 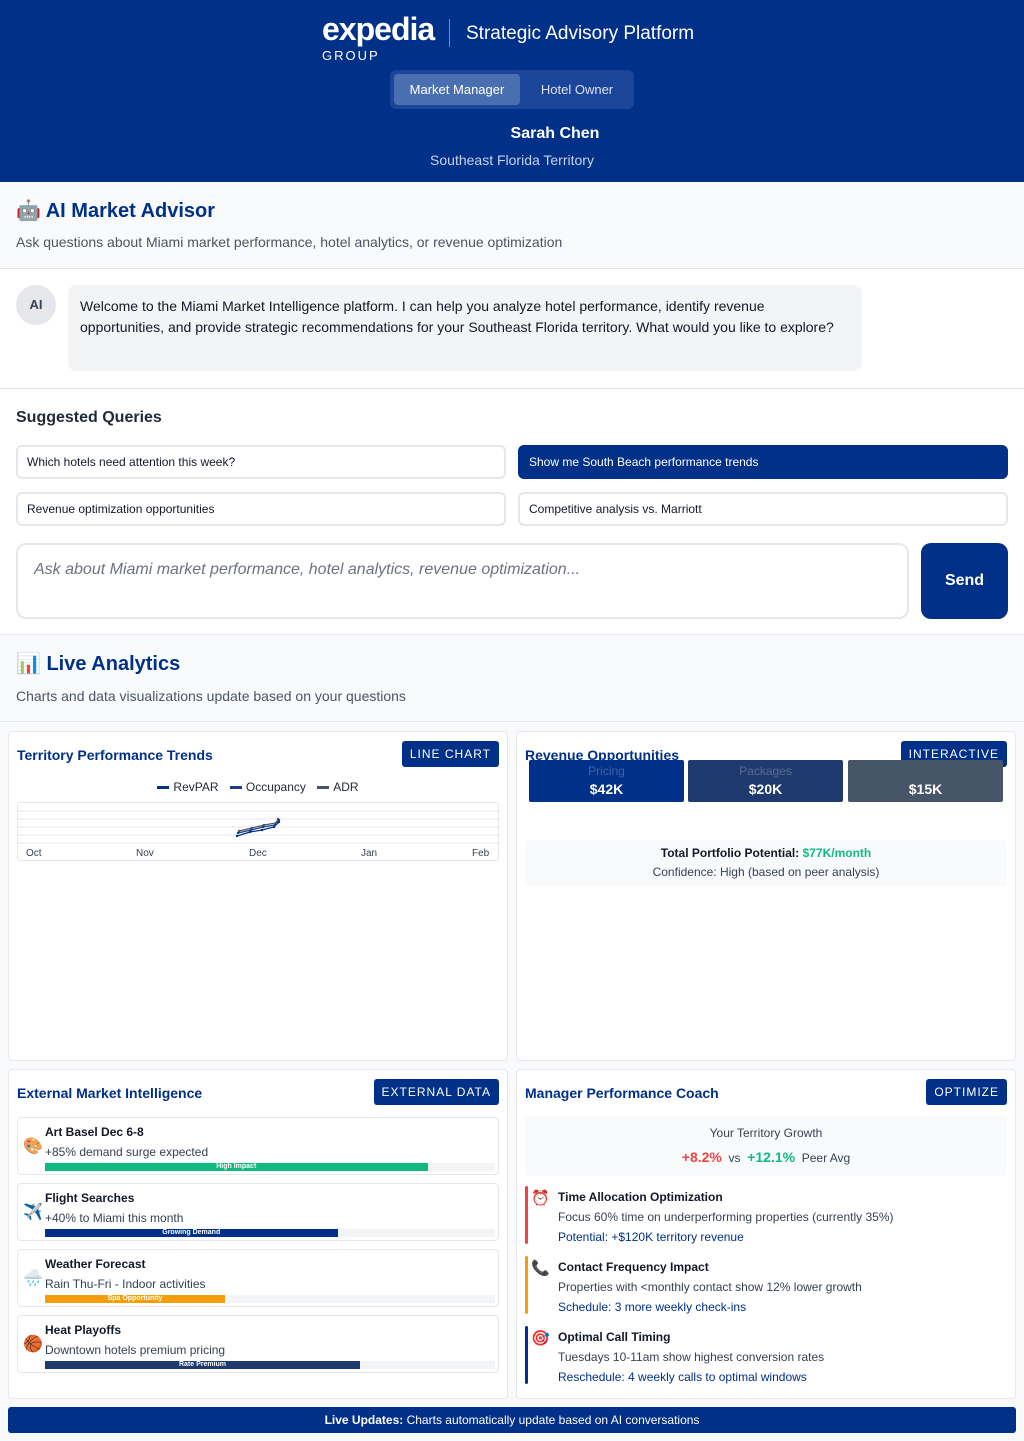 I want to click on role-market-manager-button: Market Manager, so click(x=457, y=89).